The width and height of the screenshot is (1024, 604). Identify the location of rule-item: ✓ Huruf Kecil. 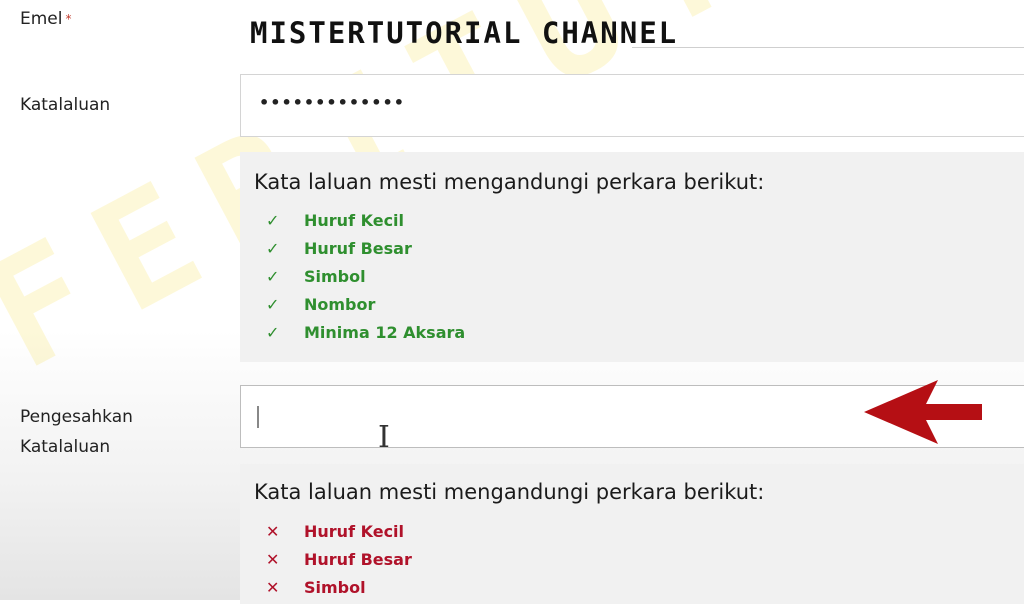
(335, 221).